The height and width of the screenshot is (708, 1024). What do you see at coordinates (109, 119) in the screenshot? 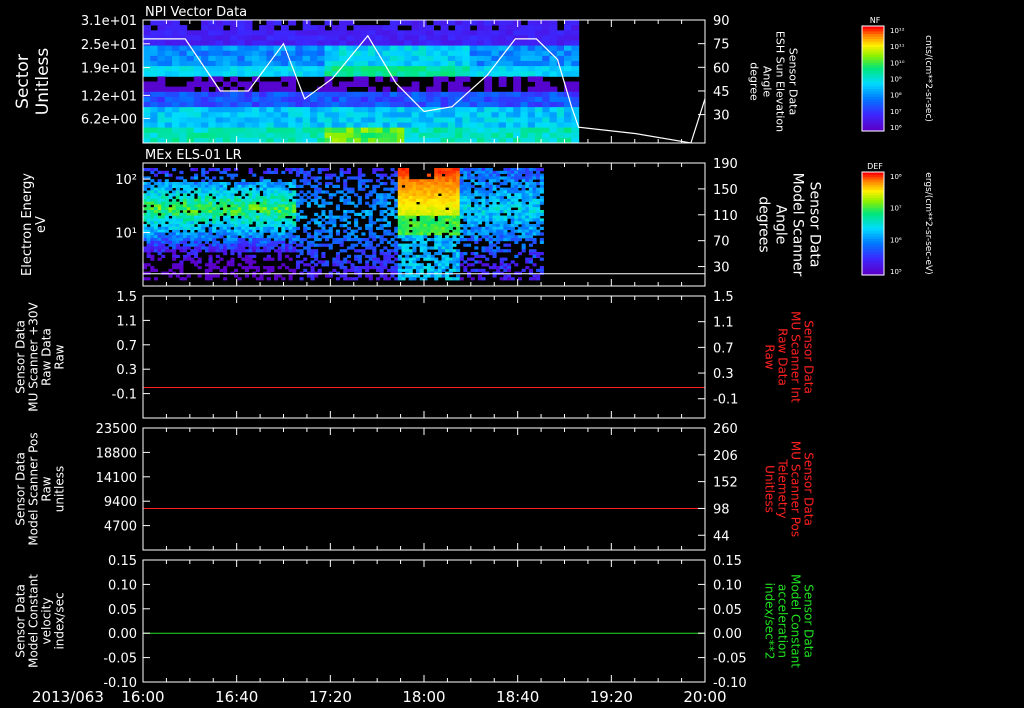
I see `y-tick-label-left: 6.2e+00` at bounding box center [109, 119].